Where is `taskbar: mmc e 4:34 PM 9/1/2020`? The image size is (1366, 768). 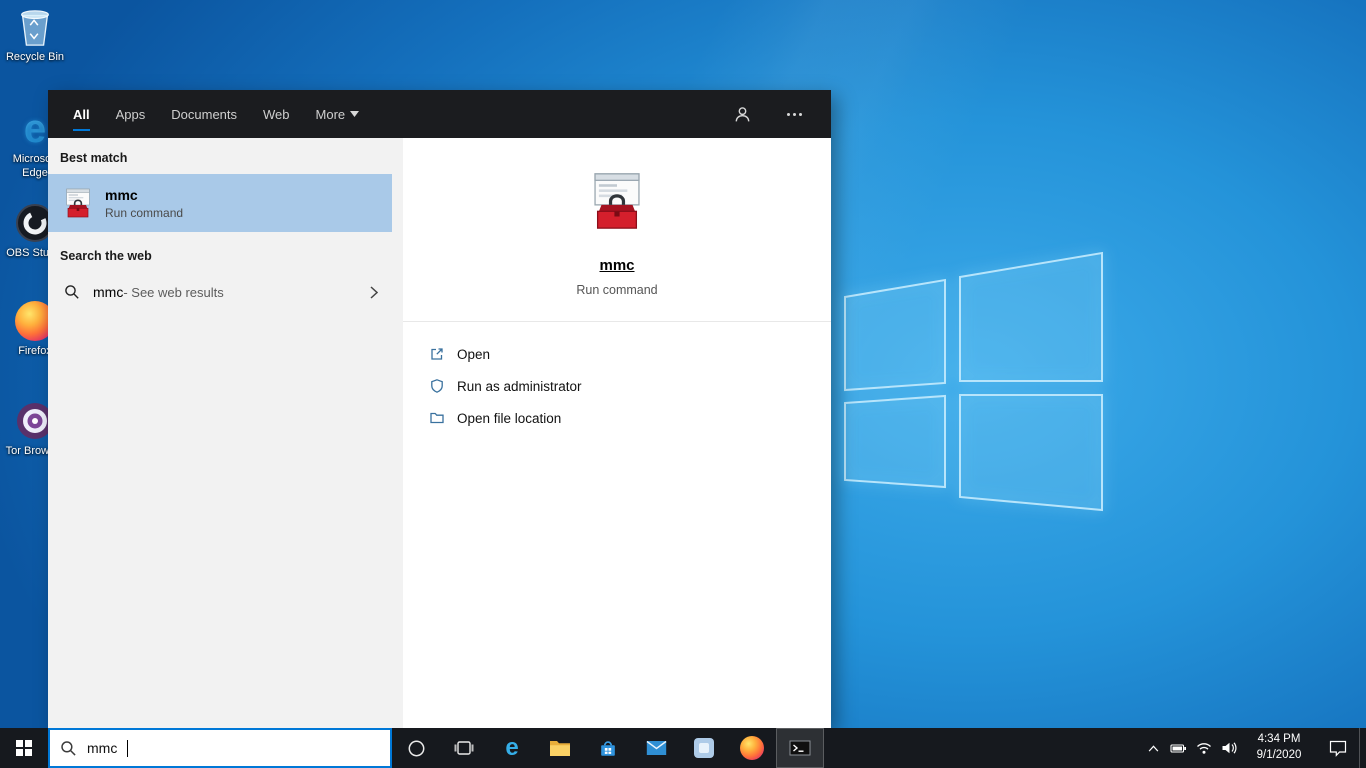 taskbar: mmc e 4:34 PM 9/1/2020 is located at coordinates (683, 748).